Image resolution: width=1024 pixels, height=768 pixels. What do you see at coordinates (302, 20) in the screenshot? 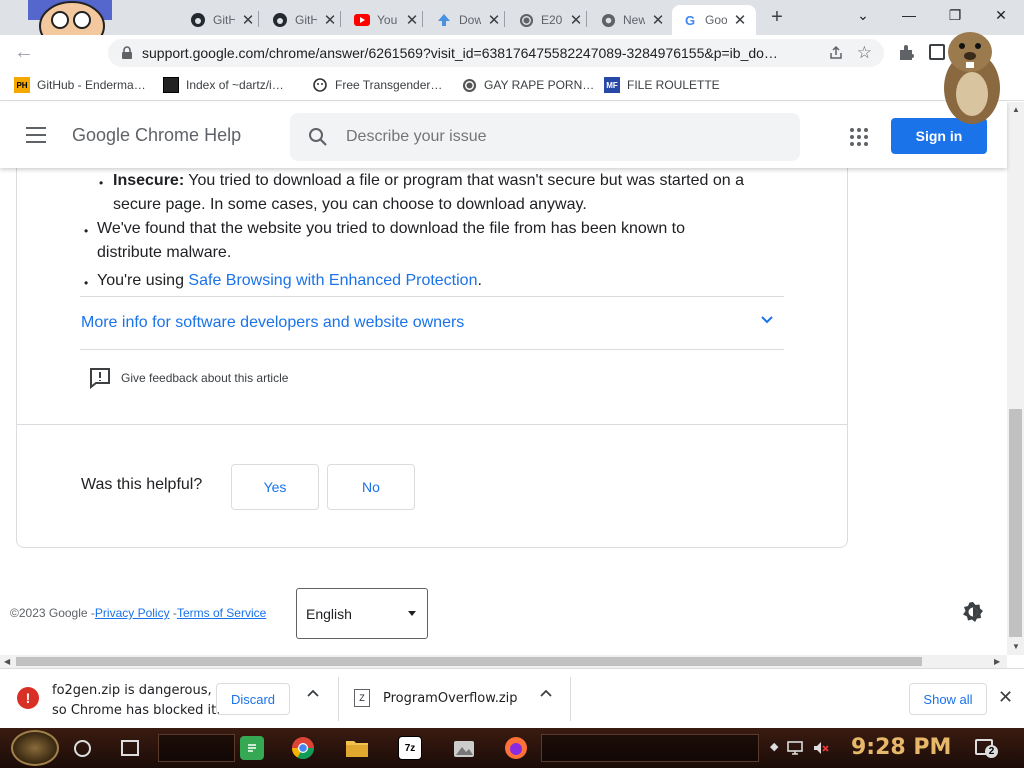
I see `tab-github-2: GitH ✕` at bounding box center [302, 20].